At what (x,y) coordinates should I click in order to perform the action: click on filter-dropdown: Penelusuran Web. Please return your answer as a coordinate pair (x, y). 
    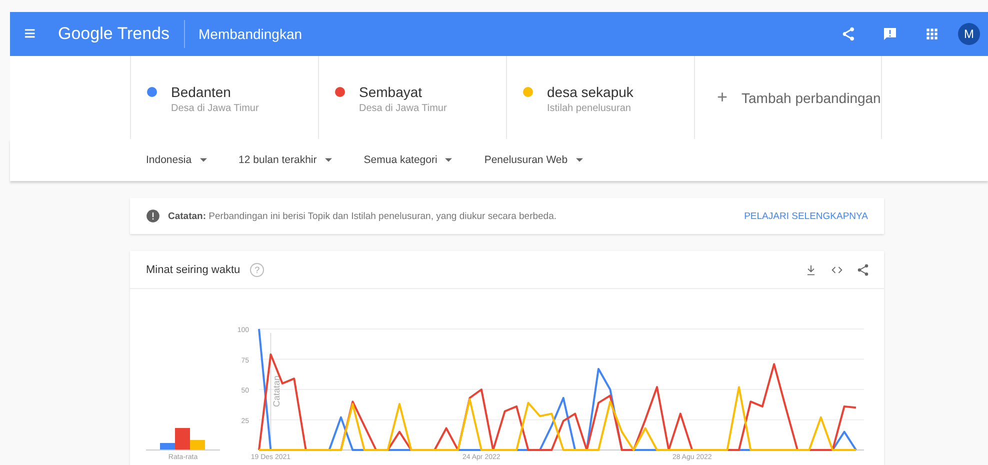
    Looking at the image, I should click on (533, 160).